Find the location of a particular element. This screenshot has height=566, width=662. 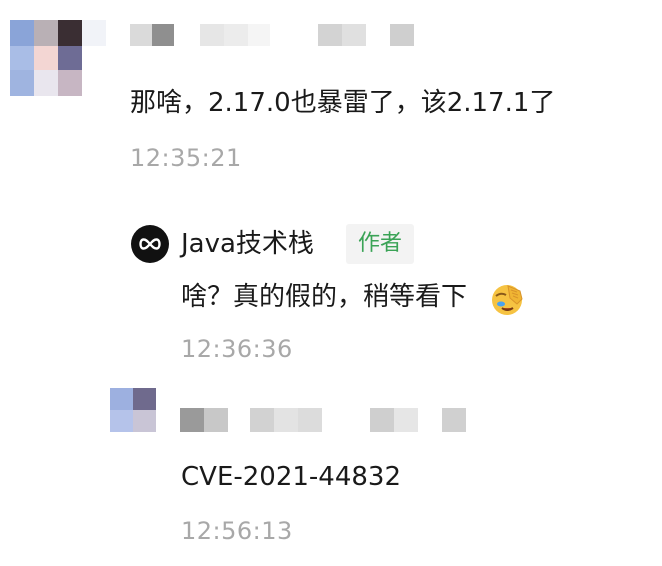

author-logo is located at coordinates (150, 244).